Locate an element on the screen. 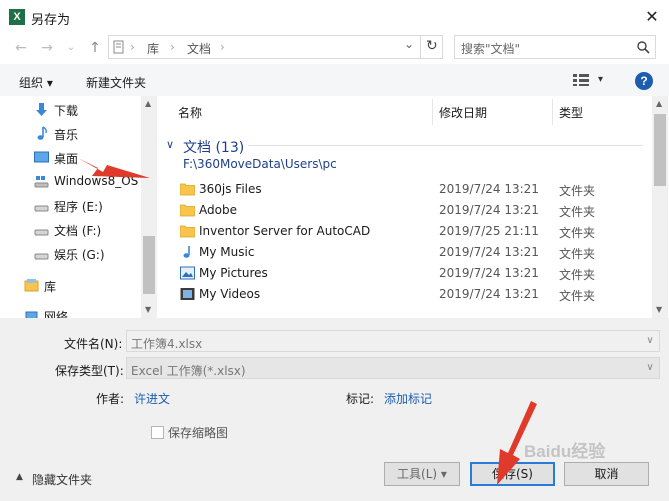 This screenshot has width=669, height=501. column-header-type: 类型 is located at coordinates (571, 112).